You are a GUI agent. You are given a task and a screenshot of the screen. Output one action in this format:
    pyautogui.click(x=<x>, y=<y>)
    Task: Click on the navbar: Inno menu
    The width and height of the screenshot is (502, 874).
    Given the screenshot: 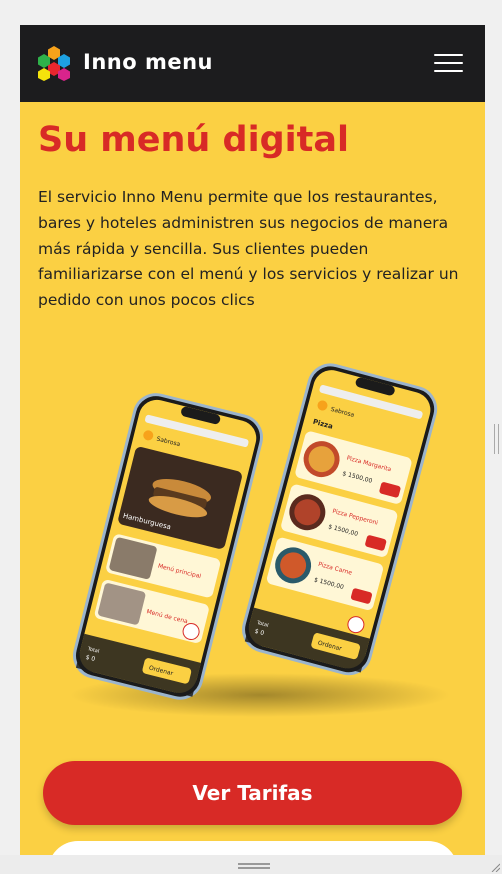 What is the action you would take?
    pyautogui.click(x=252, y=63)
    